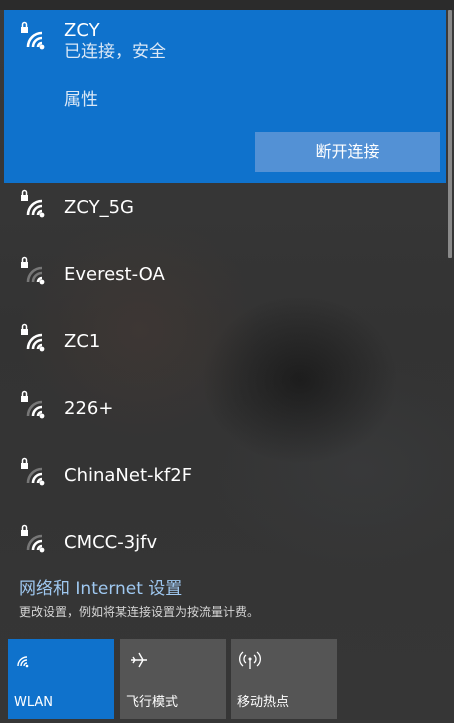 This screenshot has height=723, width=454. What do you see at coordinates (99, 207) in the screenshot?
I see `network-name: ZCY_5G` at bounding box center [99, 207].